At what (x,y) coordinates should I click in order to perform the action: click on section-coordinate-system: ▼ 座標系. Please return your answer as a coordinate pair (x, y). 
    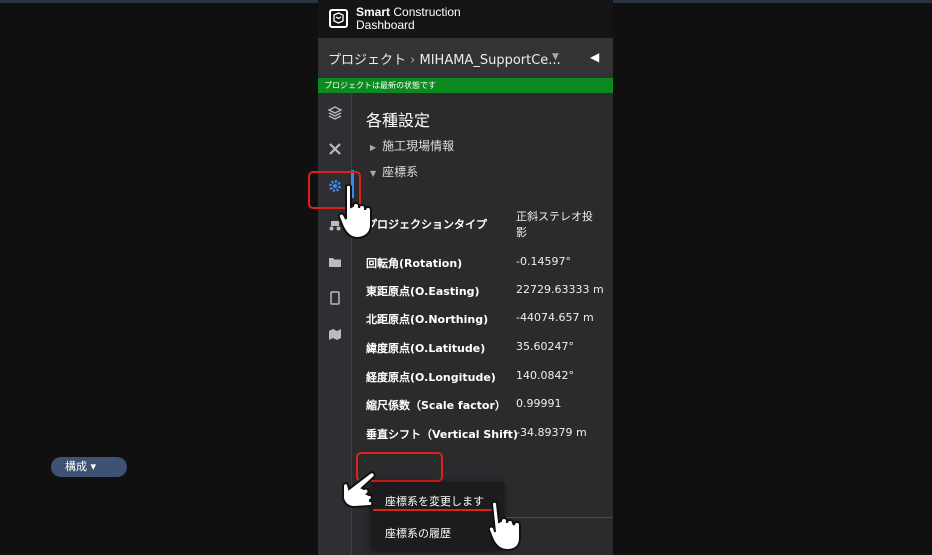
    Looking at the image, I should click on (394, 171).